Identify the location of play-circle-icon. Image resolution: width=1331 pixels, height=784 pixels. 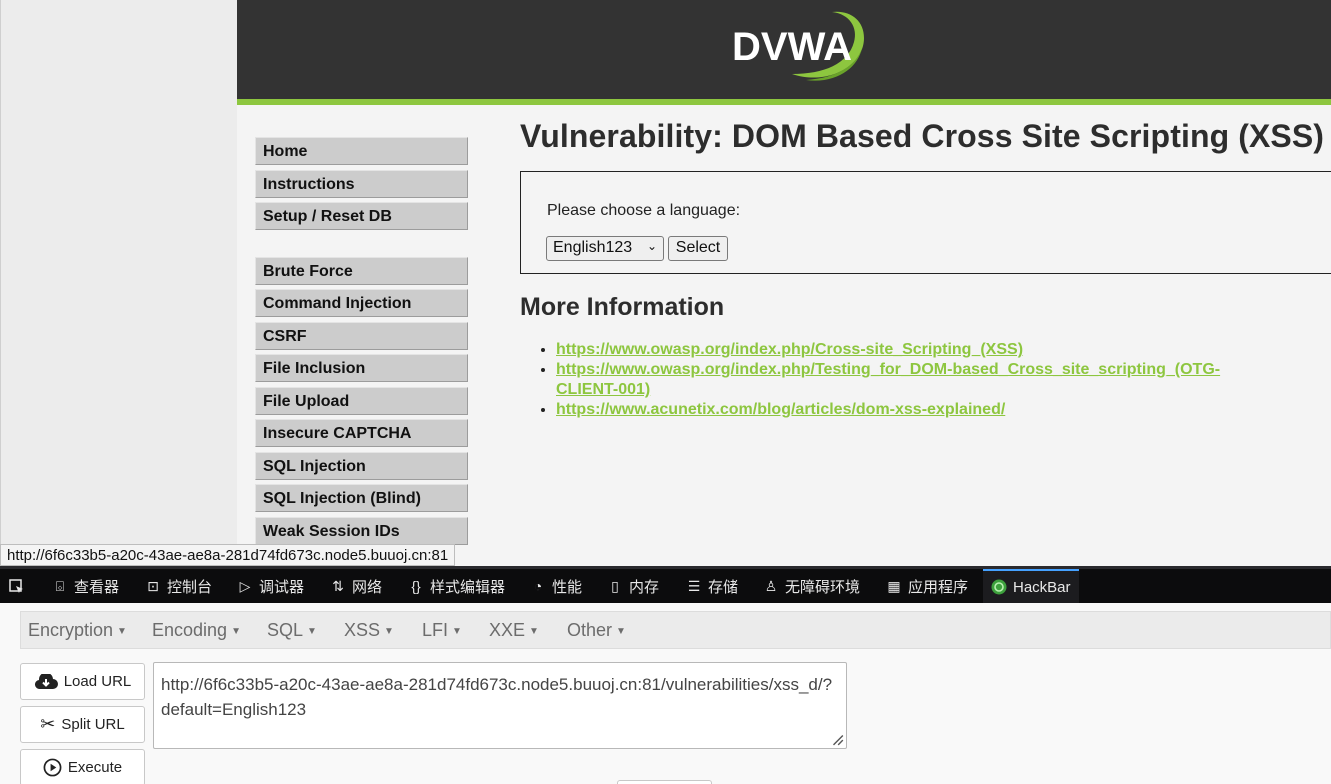
(52, 767).